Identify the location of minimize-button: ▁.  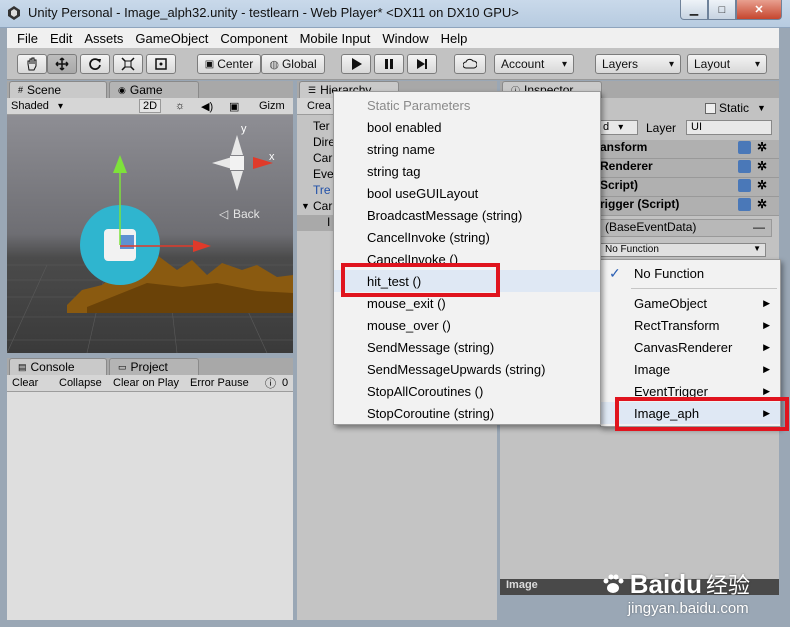
(694, 10).